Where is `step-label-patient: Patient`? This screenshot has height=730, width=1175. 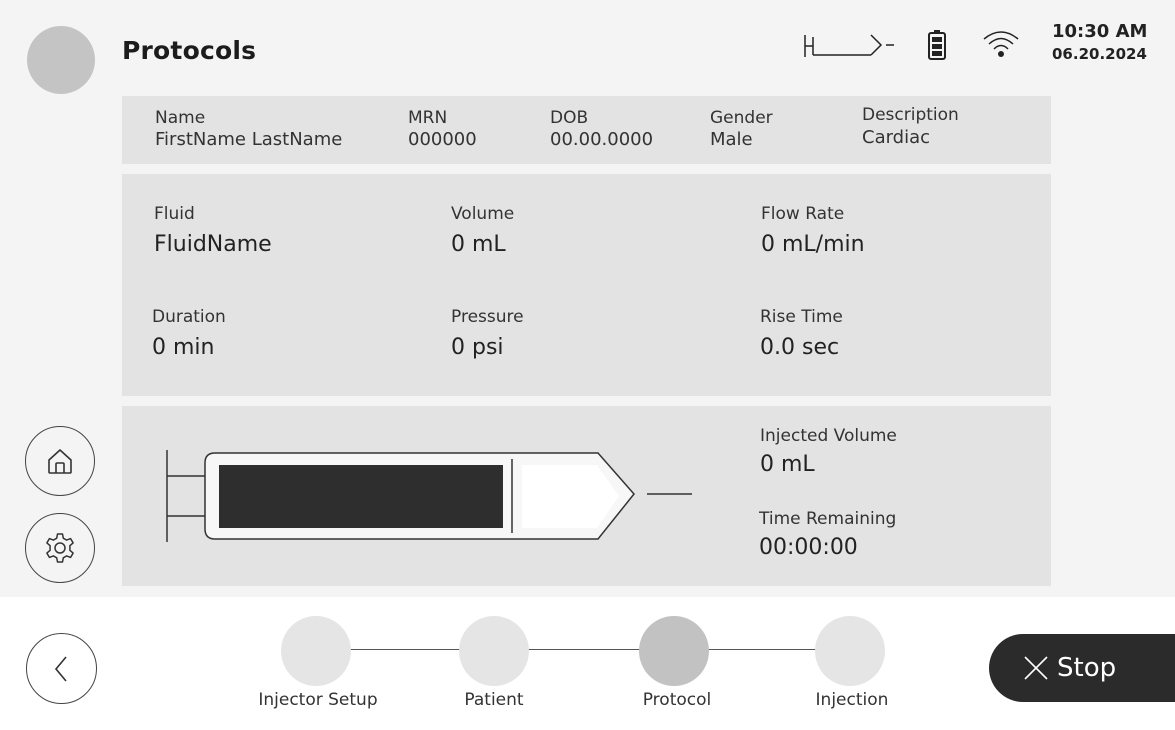 step-label-patient: Patient is located at coordinates (494, 700).